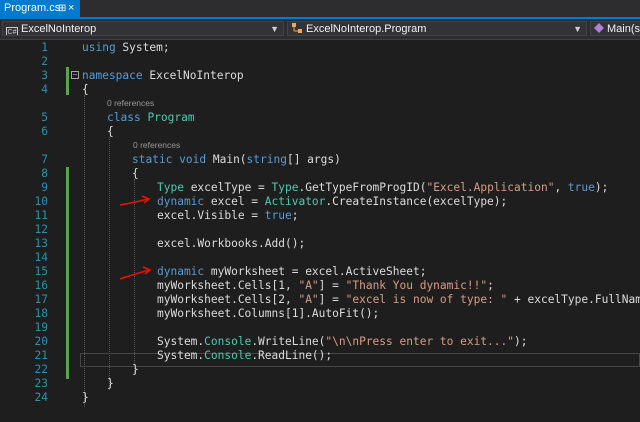 The image size is (640, 422). What do you see at coordinates (266, 159) in the screenshot?
I see `code-token: string` at bounding box center [266, 159].